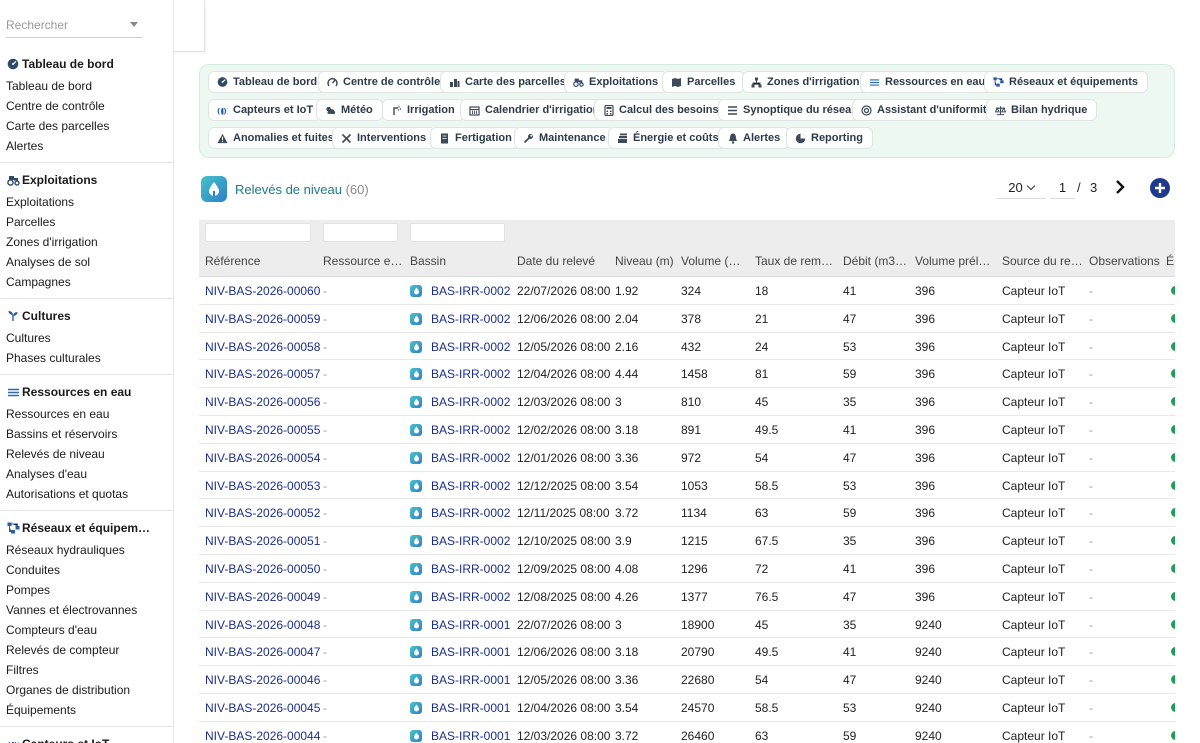  Describe the element at coordinates (86, 316) in the screenshot. I see `sidebar-section-header: Cultures` at that location.